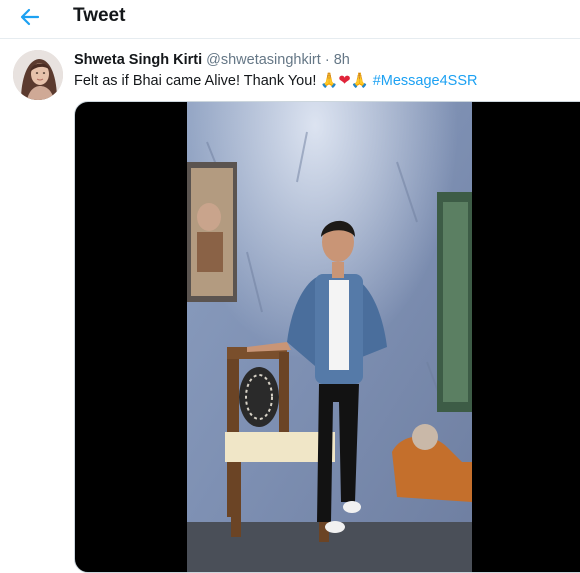 The height and width of the screenshot is (573, 580). I want to click on top-bar: Tweet, so click(290, 19).